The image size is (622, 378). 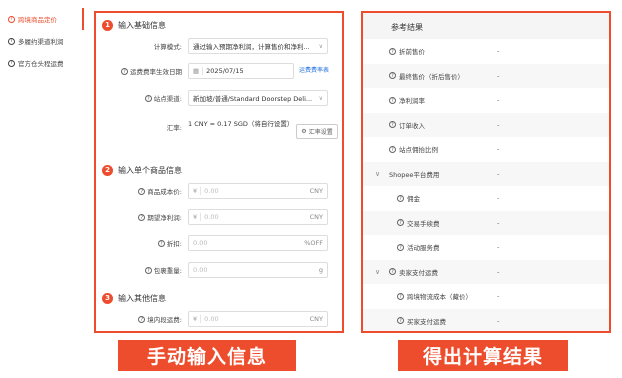 I want to click on rate-row: 汇率: 1 CNY = 0.17 SGD（将自行设置） ⚙ 汇率设置, so click(x=219, y=133).